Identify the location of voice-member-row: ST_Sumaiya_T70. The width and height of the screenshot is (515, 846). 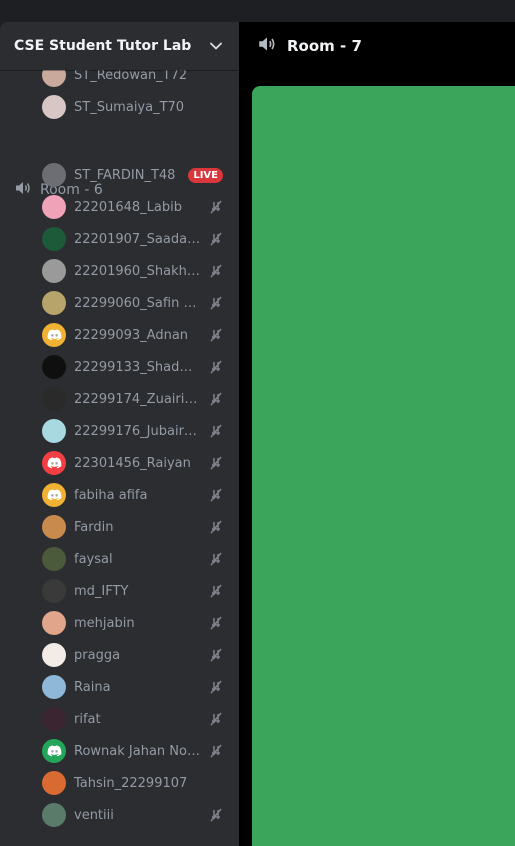
(134, 107).